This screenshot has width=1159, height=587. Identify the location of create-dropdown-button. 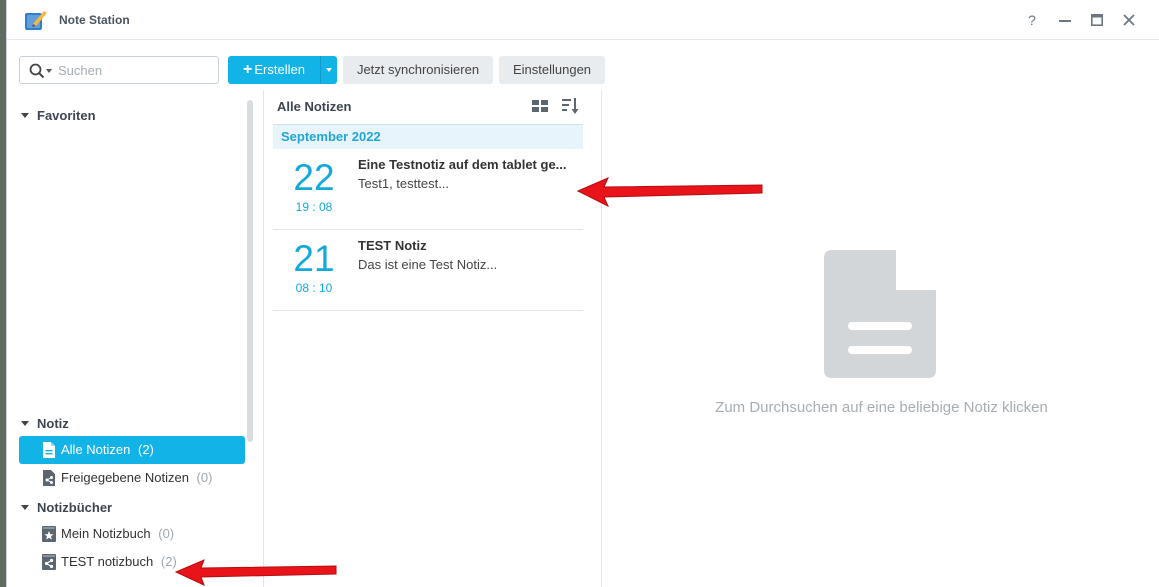
(328, 70).